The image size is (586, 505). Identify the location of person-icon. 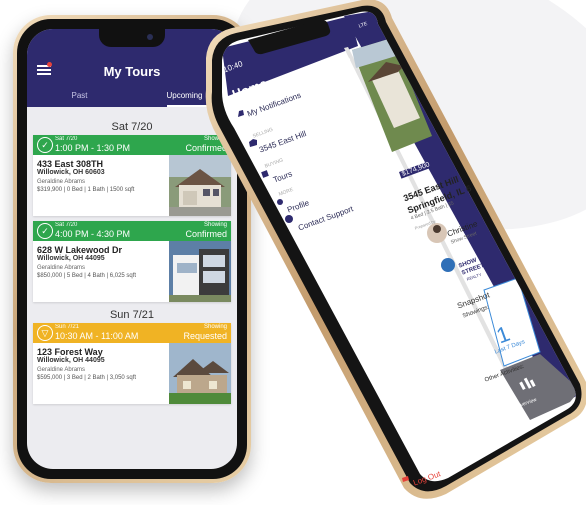
(280, 202).